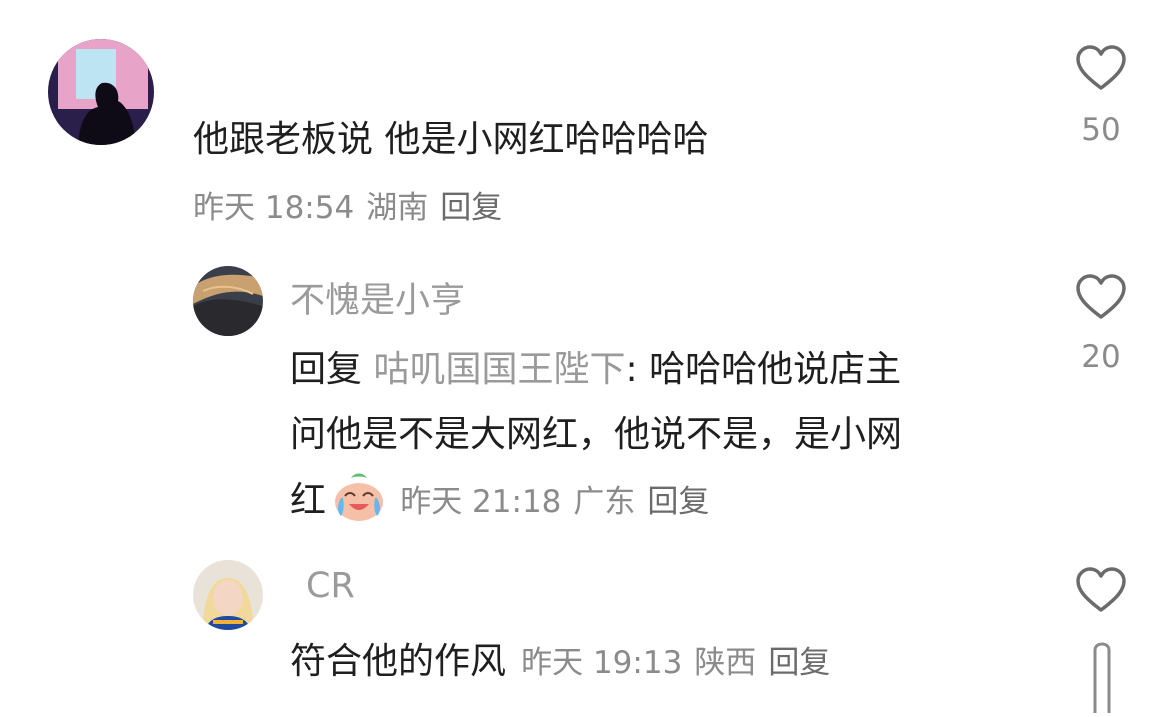 This screenshot has height=717, width=1164. I want to click on comment-meta: 昨天 18:54 湖南 回复, so click(353, 204).